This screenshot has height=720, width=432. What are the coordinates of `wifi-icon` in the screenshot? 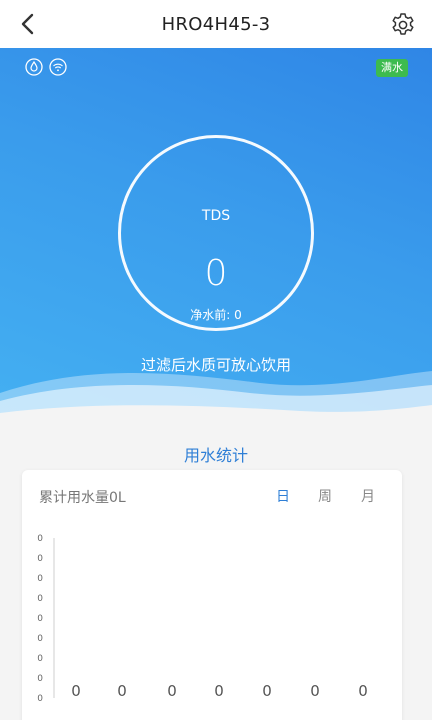 It's located at (58, 67).